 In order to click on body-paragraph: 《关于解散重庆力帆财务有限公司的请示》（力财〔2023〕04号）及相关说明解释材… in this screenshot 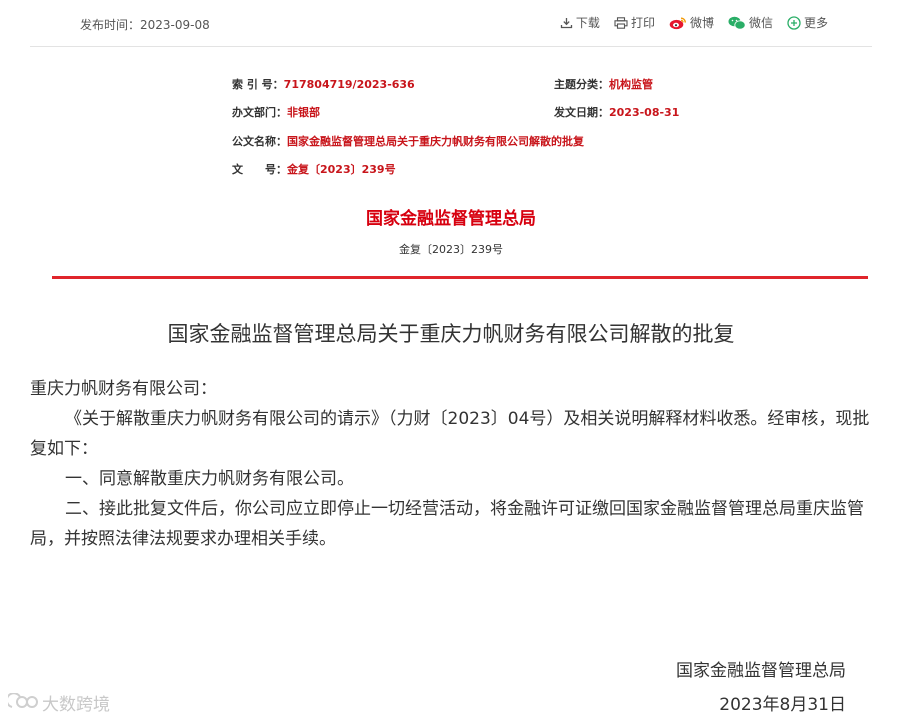, I will do `click(450, 434)`.